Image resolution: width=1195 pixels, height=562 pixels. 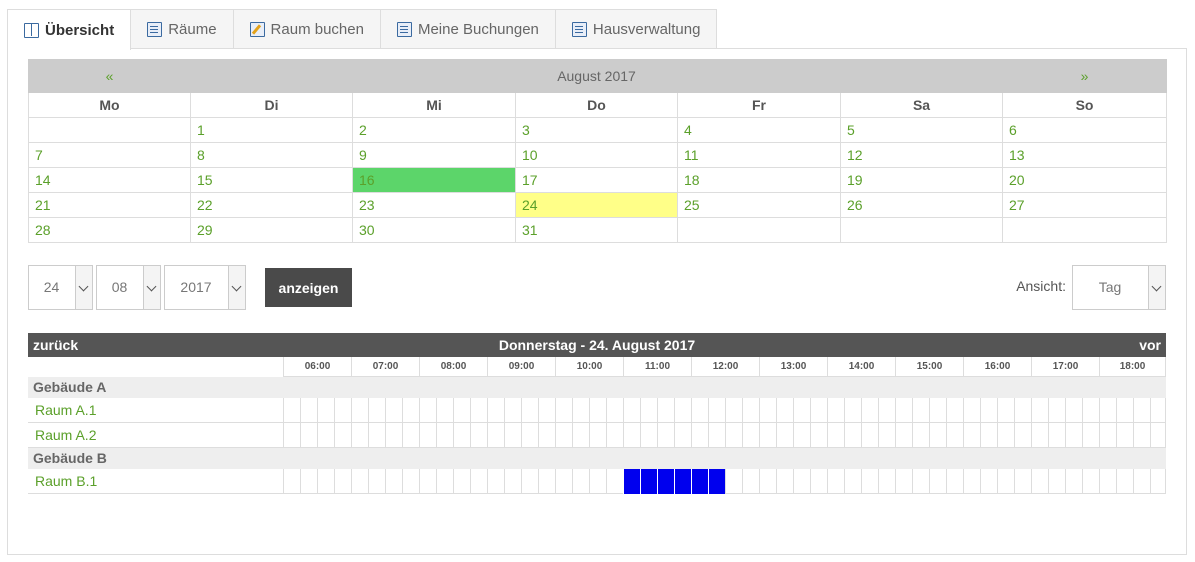 I want to click on calendar-day: 3, so click(x=596, y=130).